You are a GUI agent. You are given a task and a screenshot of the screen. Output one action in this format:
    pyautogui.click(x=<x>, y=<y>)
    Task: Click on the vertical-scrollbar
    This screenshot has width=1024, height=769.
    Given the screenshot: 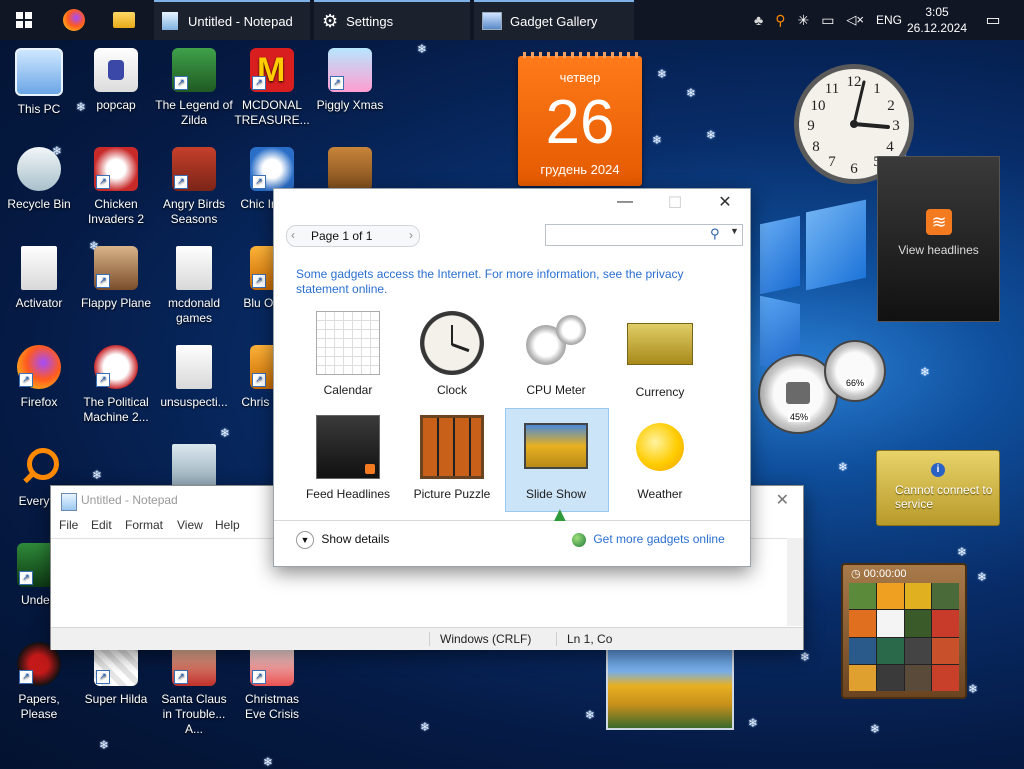 What is the action you would take?
    pyautogui.click(x=795, y=582)
    